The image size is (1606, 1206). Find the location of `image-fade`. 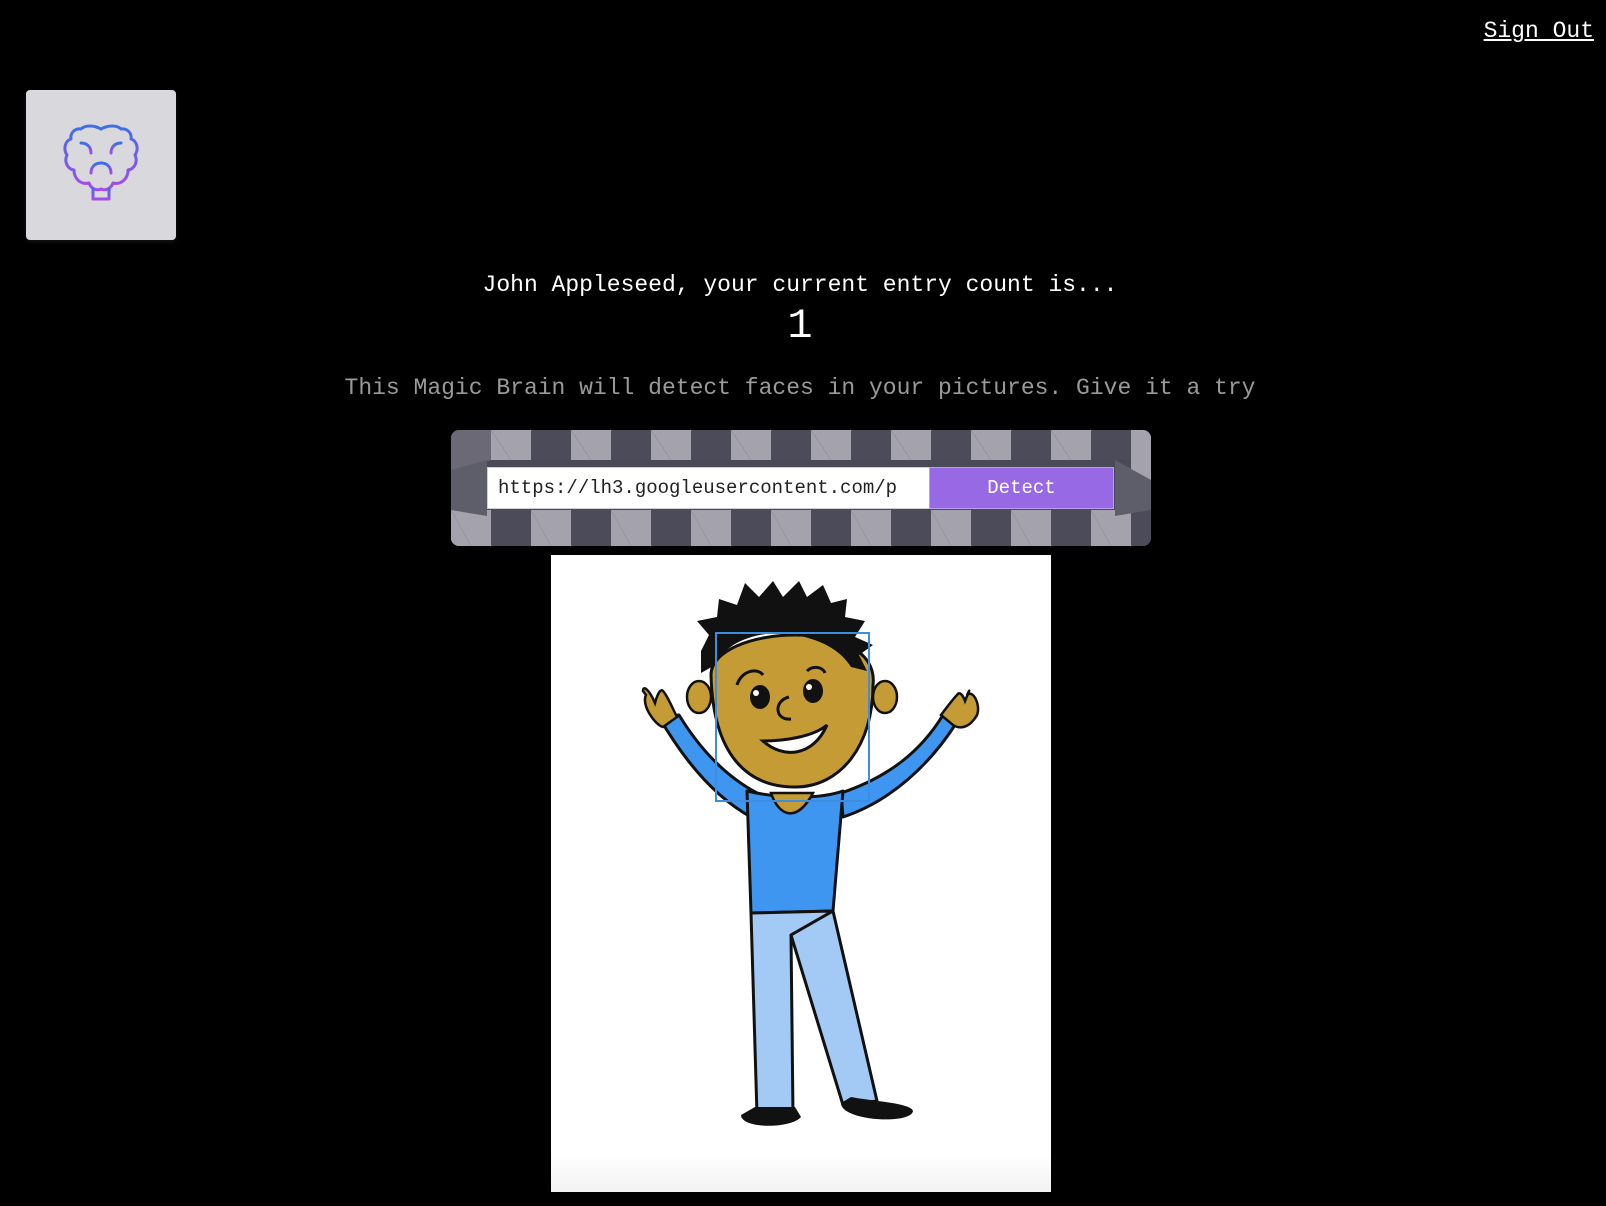

image-fade is located at coordinates (801, 1172).